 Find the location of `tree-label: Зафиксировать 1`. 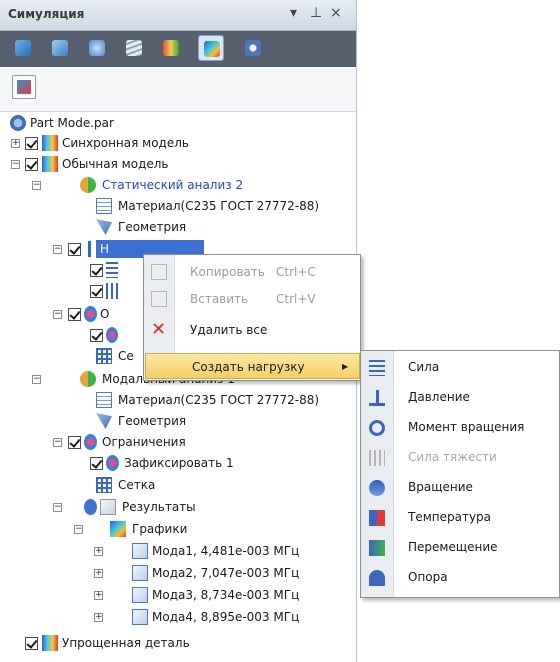

tree-label: Зафиксировать 1 is located at coordinates (179, 463).